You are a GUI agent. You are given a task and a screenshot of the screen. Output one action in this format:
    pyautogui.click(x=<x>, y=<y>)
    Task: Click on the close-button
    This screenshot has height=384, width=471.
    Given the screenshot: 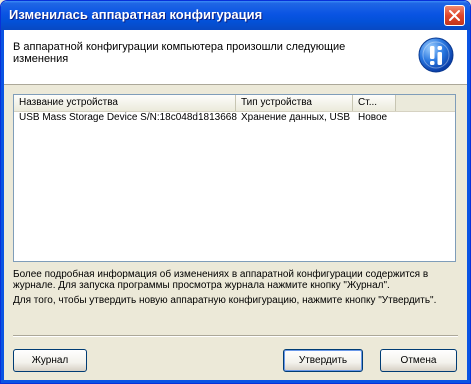 What is the action you would take?
    pyautogui.click(x=454, y=15)
    